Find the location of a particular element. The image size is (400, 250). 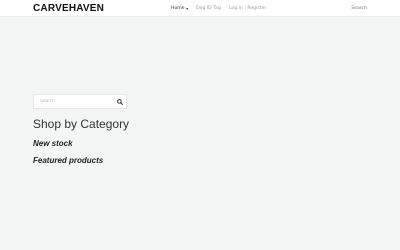

site-logo: CARVEHAVEN is located at coordinates (68, 8).